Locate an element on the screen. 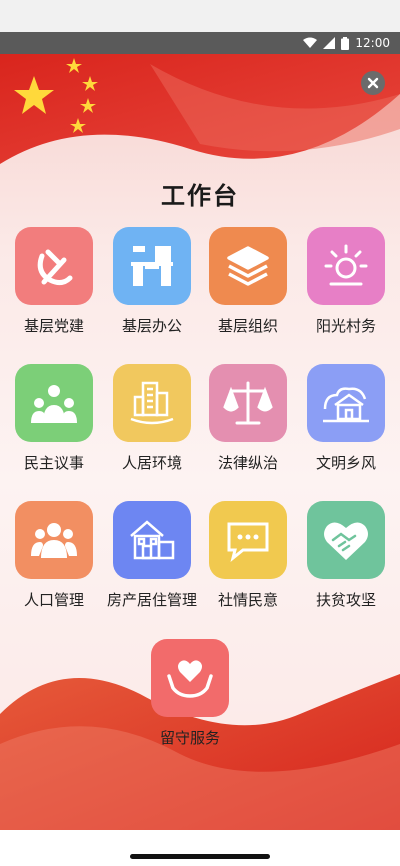  tile-village-affairs: 阳光村务 is located at coordinates (346, 281).